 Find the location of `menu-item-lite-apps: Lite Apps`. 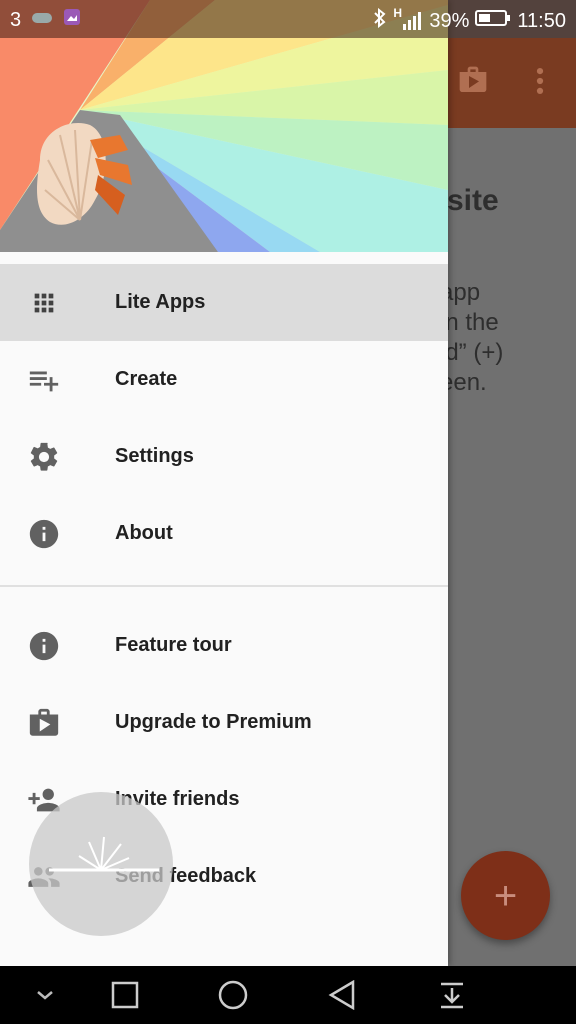

menu-item-lite-apps: Lite Apps is located at coordinates (224, 302).